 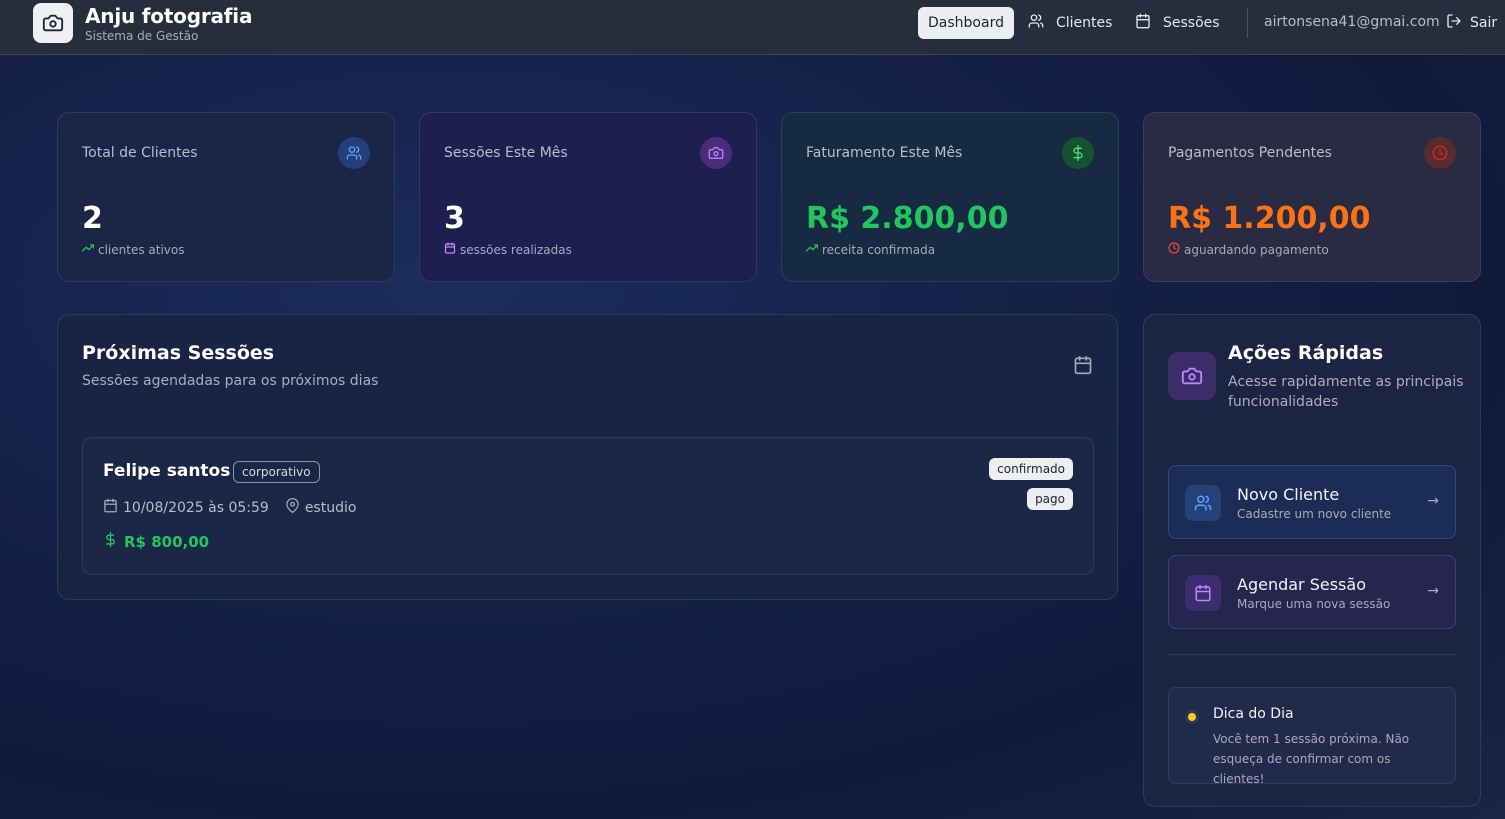 I want to click on session-location-text: estudio, so click(x=330, y=507).